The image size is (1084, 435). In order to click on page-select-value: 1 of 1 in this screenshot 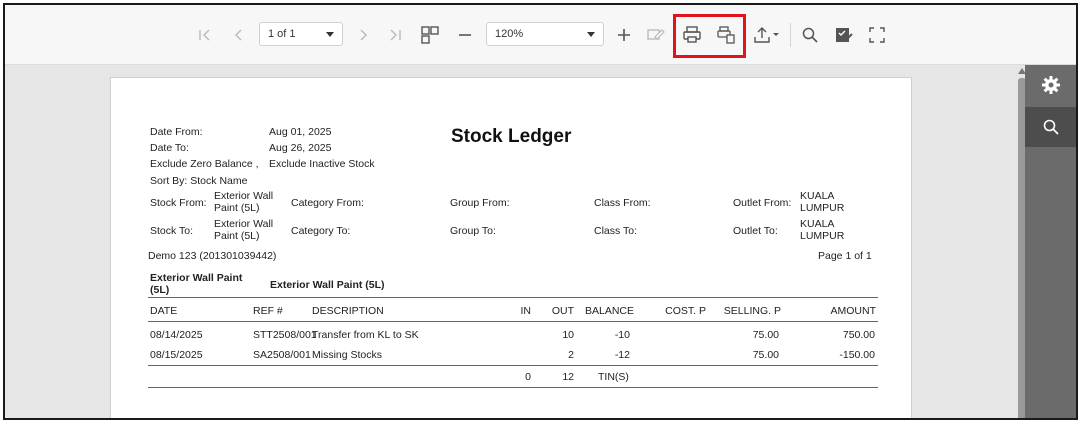, I will do `click(282, 34)`.